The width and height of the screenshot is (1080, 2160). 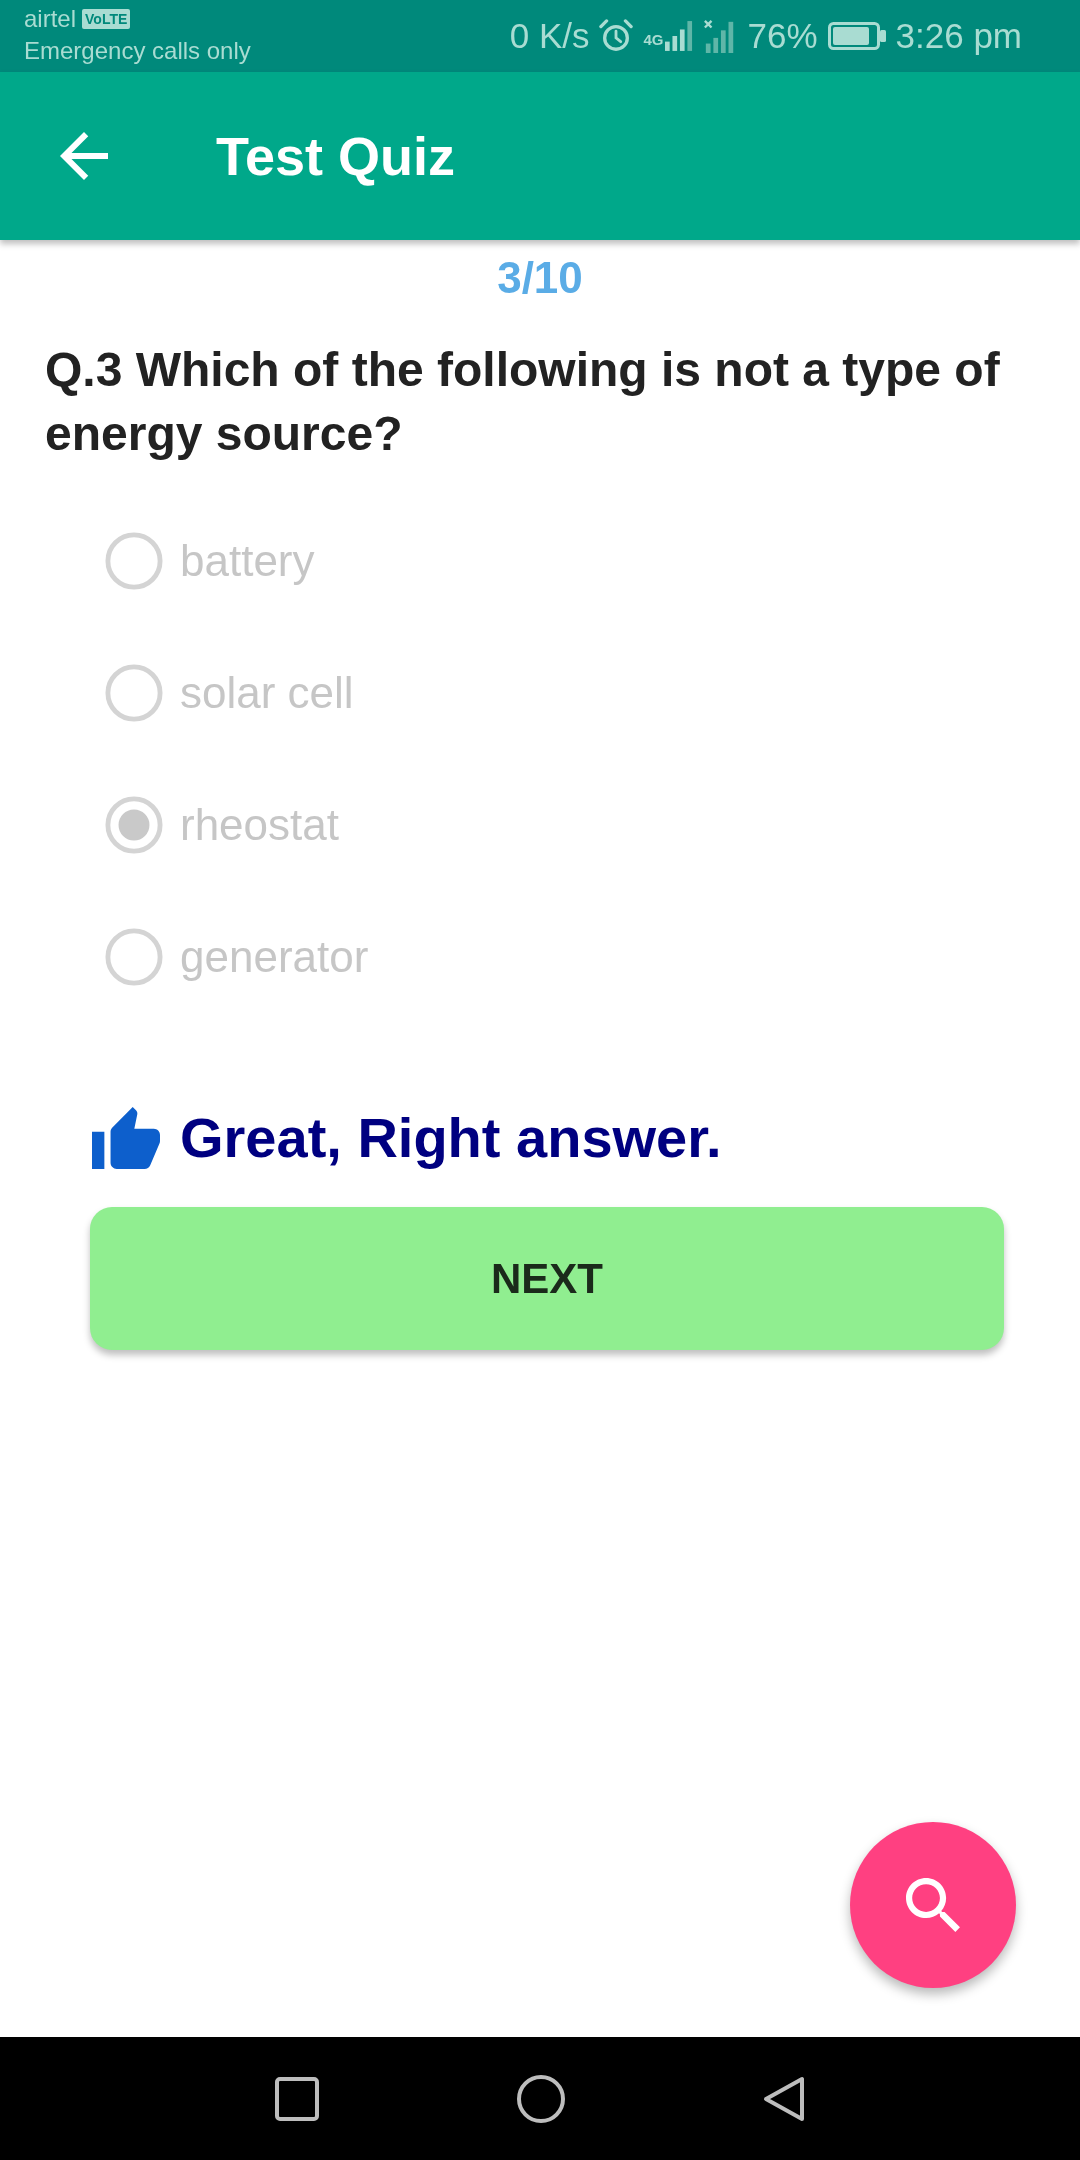 What do you see at coordinates (540, 278) in the screenshot?
I see `question-counter: 3/10` at bounding box center [540, 278].